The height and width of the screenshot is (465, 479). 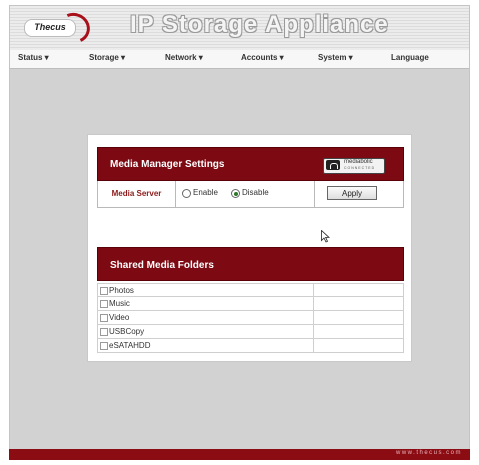 What do you see at coordinates (410, 57) in the screenshot?
I see `menu-language: Language` at bounding box center [410, 57].